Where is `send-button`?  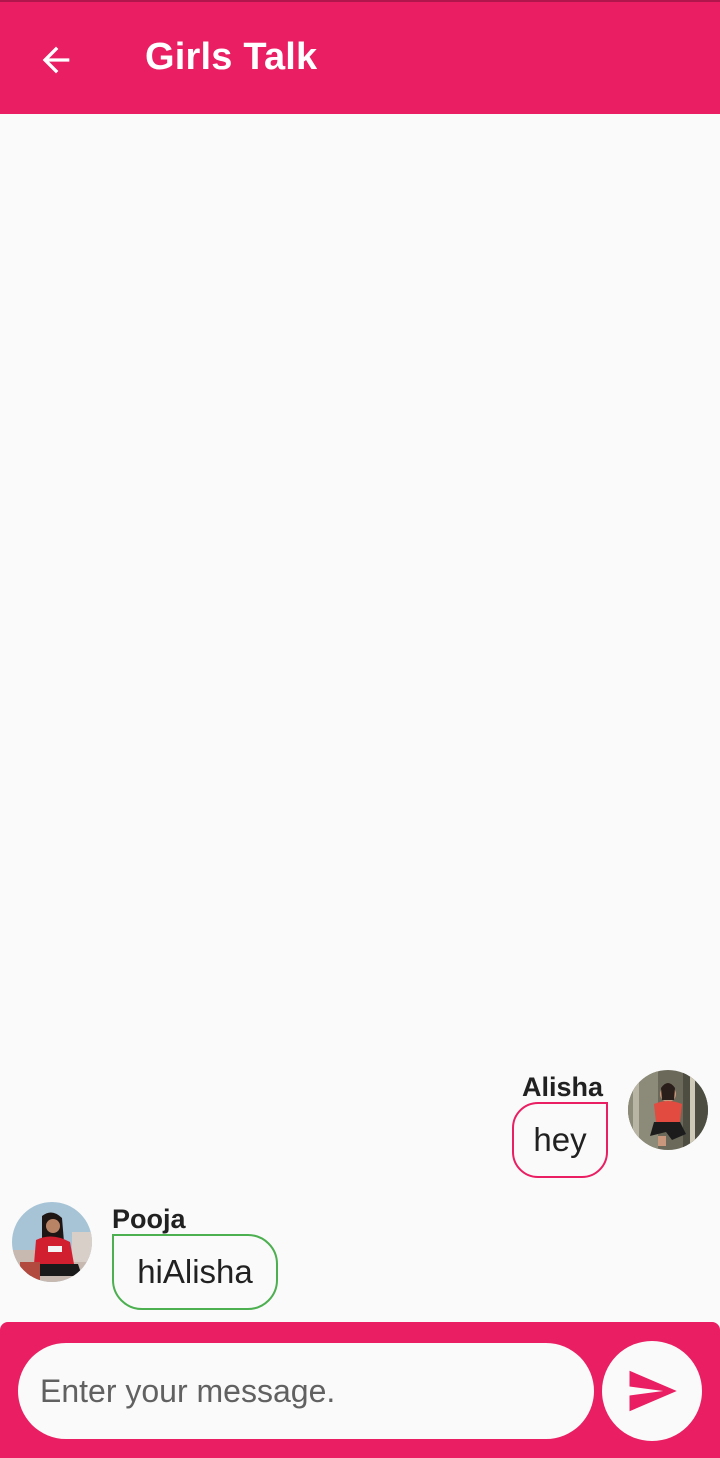 send-button is located at coordinates (652, 1391).